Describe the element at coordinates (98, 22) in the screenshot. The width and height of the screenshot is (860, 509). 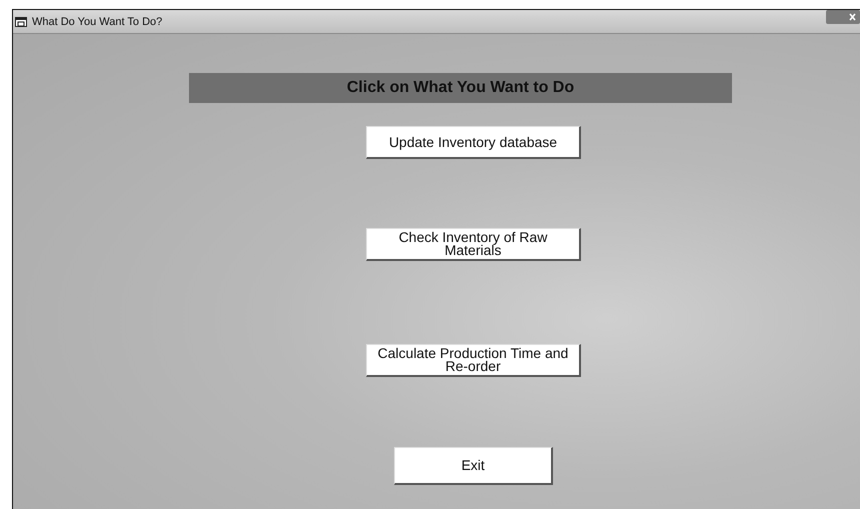
I see `window-title: What Do You Want To Do?` at that location.